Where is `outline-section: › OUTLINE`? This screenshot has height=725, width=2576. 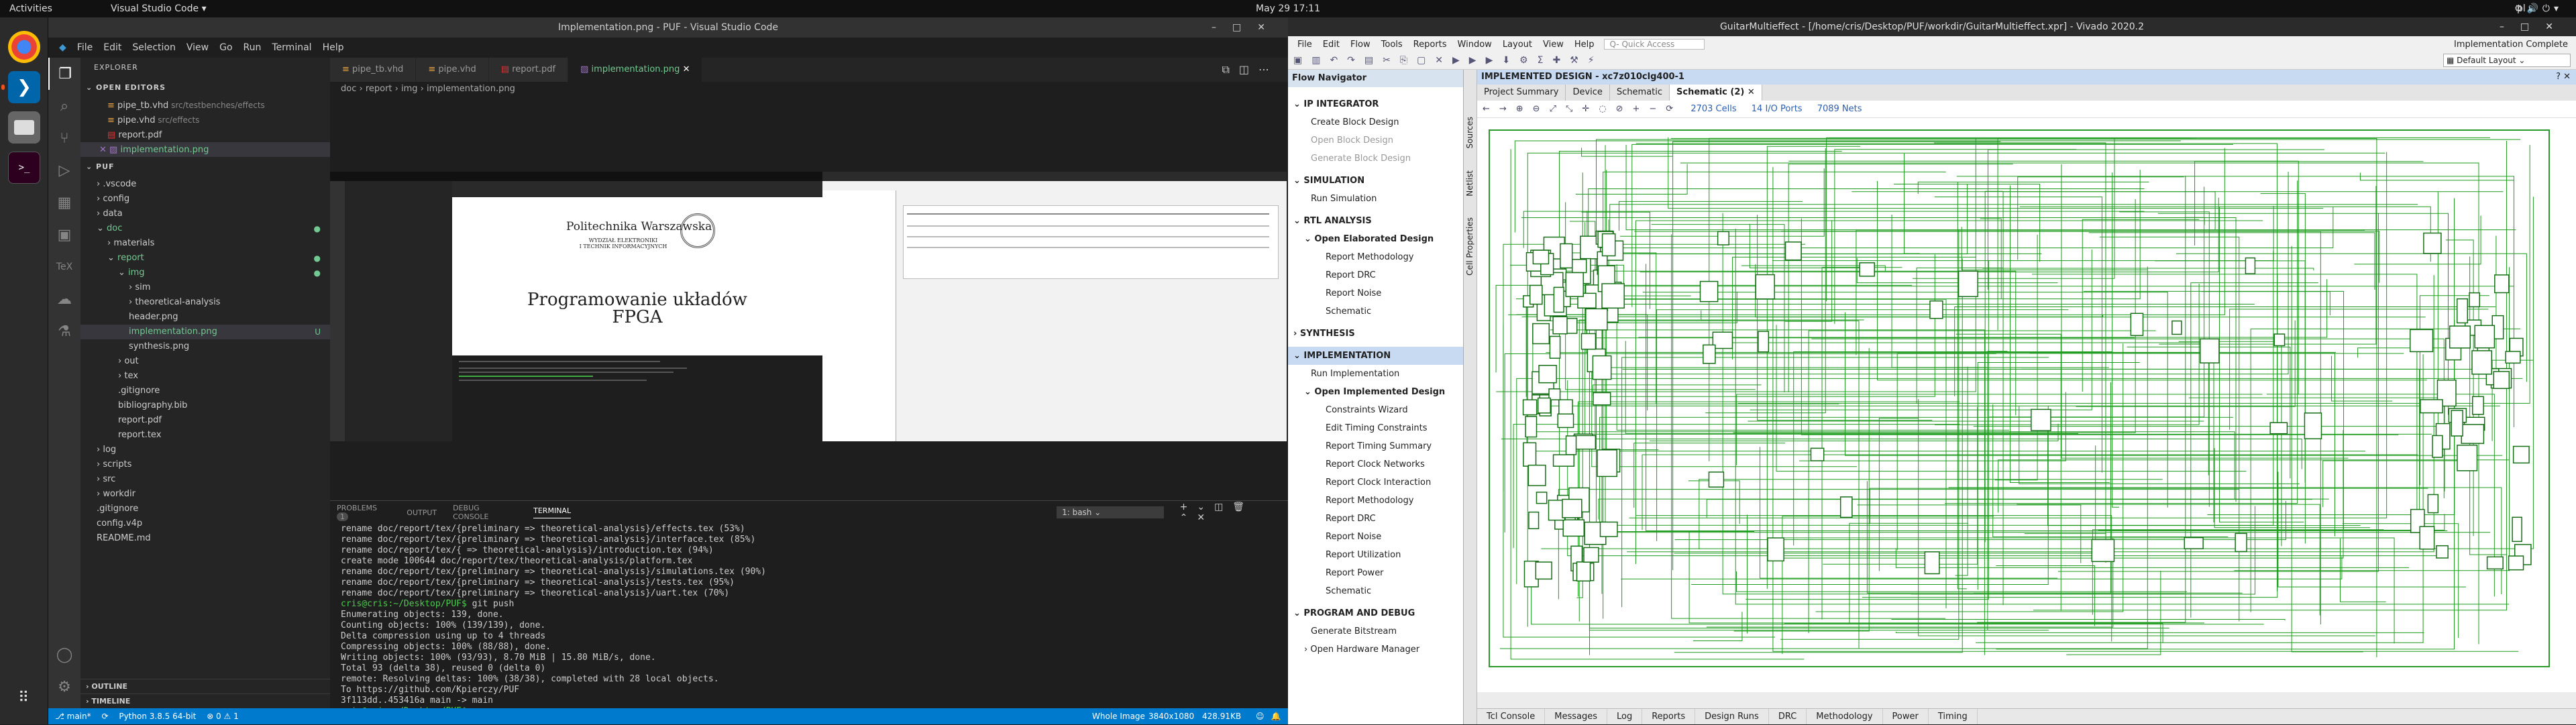 outline-section: › OUTLINE is located at coordinates (205, 686).